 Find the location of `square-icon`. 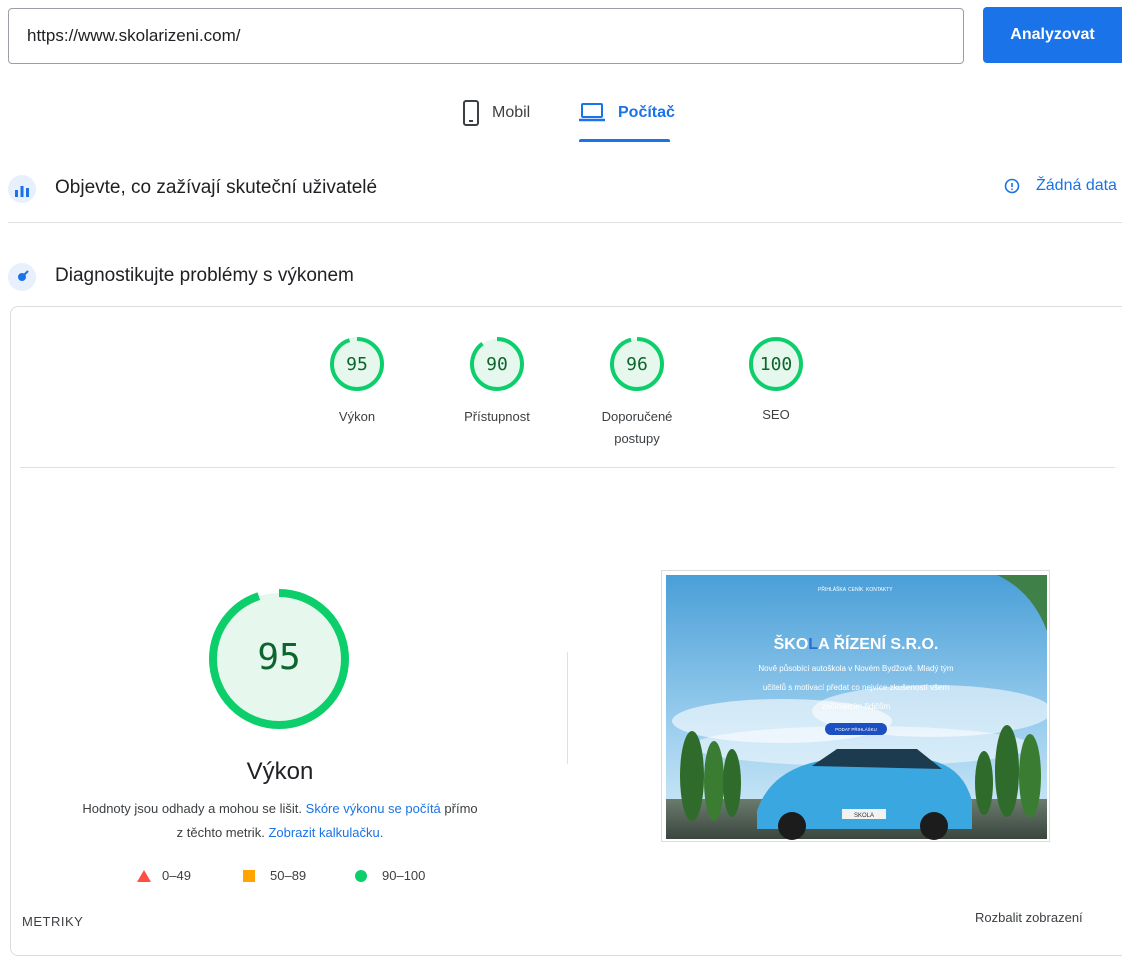

square-icon is located at coordinates (249, 875).